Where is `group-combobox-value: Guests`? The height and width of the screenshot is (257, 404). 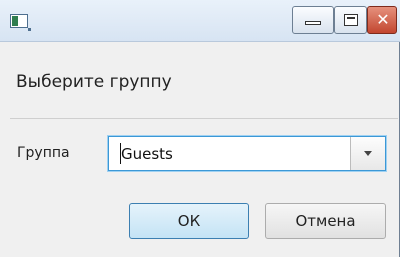 group-combobox-value: Guests is located at coordinates (147, 154).